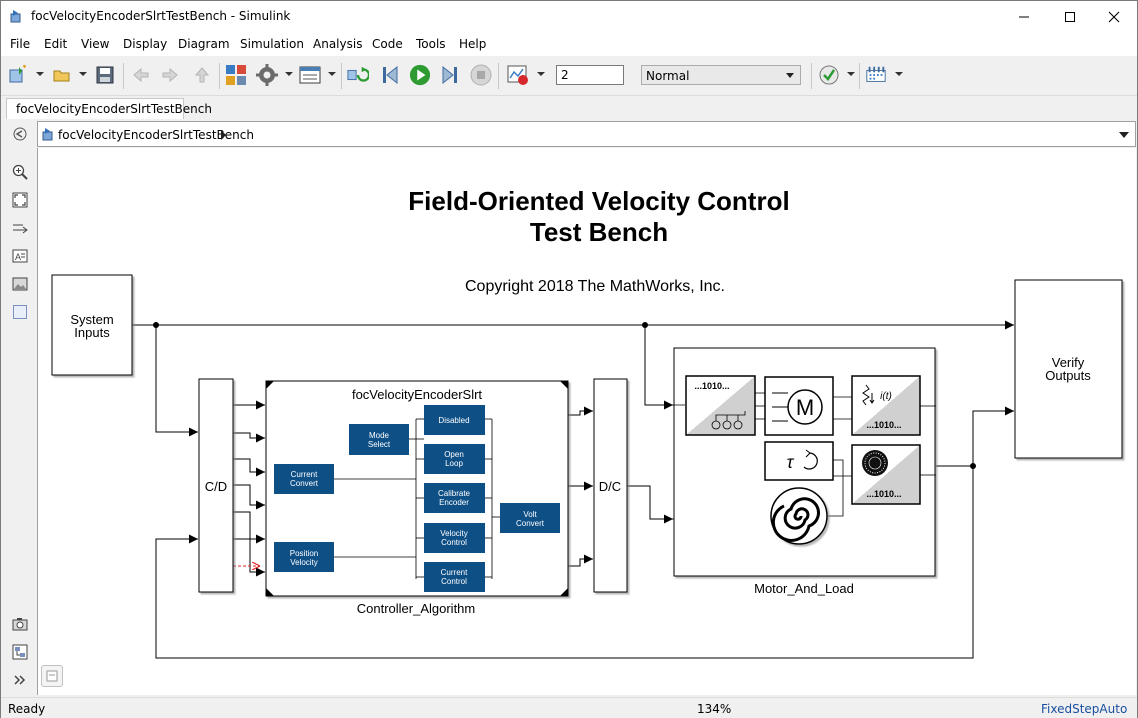  I want to click on step-forward-button, so click(450, 75).